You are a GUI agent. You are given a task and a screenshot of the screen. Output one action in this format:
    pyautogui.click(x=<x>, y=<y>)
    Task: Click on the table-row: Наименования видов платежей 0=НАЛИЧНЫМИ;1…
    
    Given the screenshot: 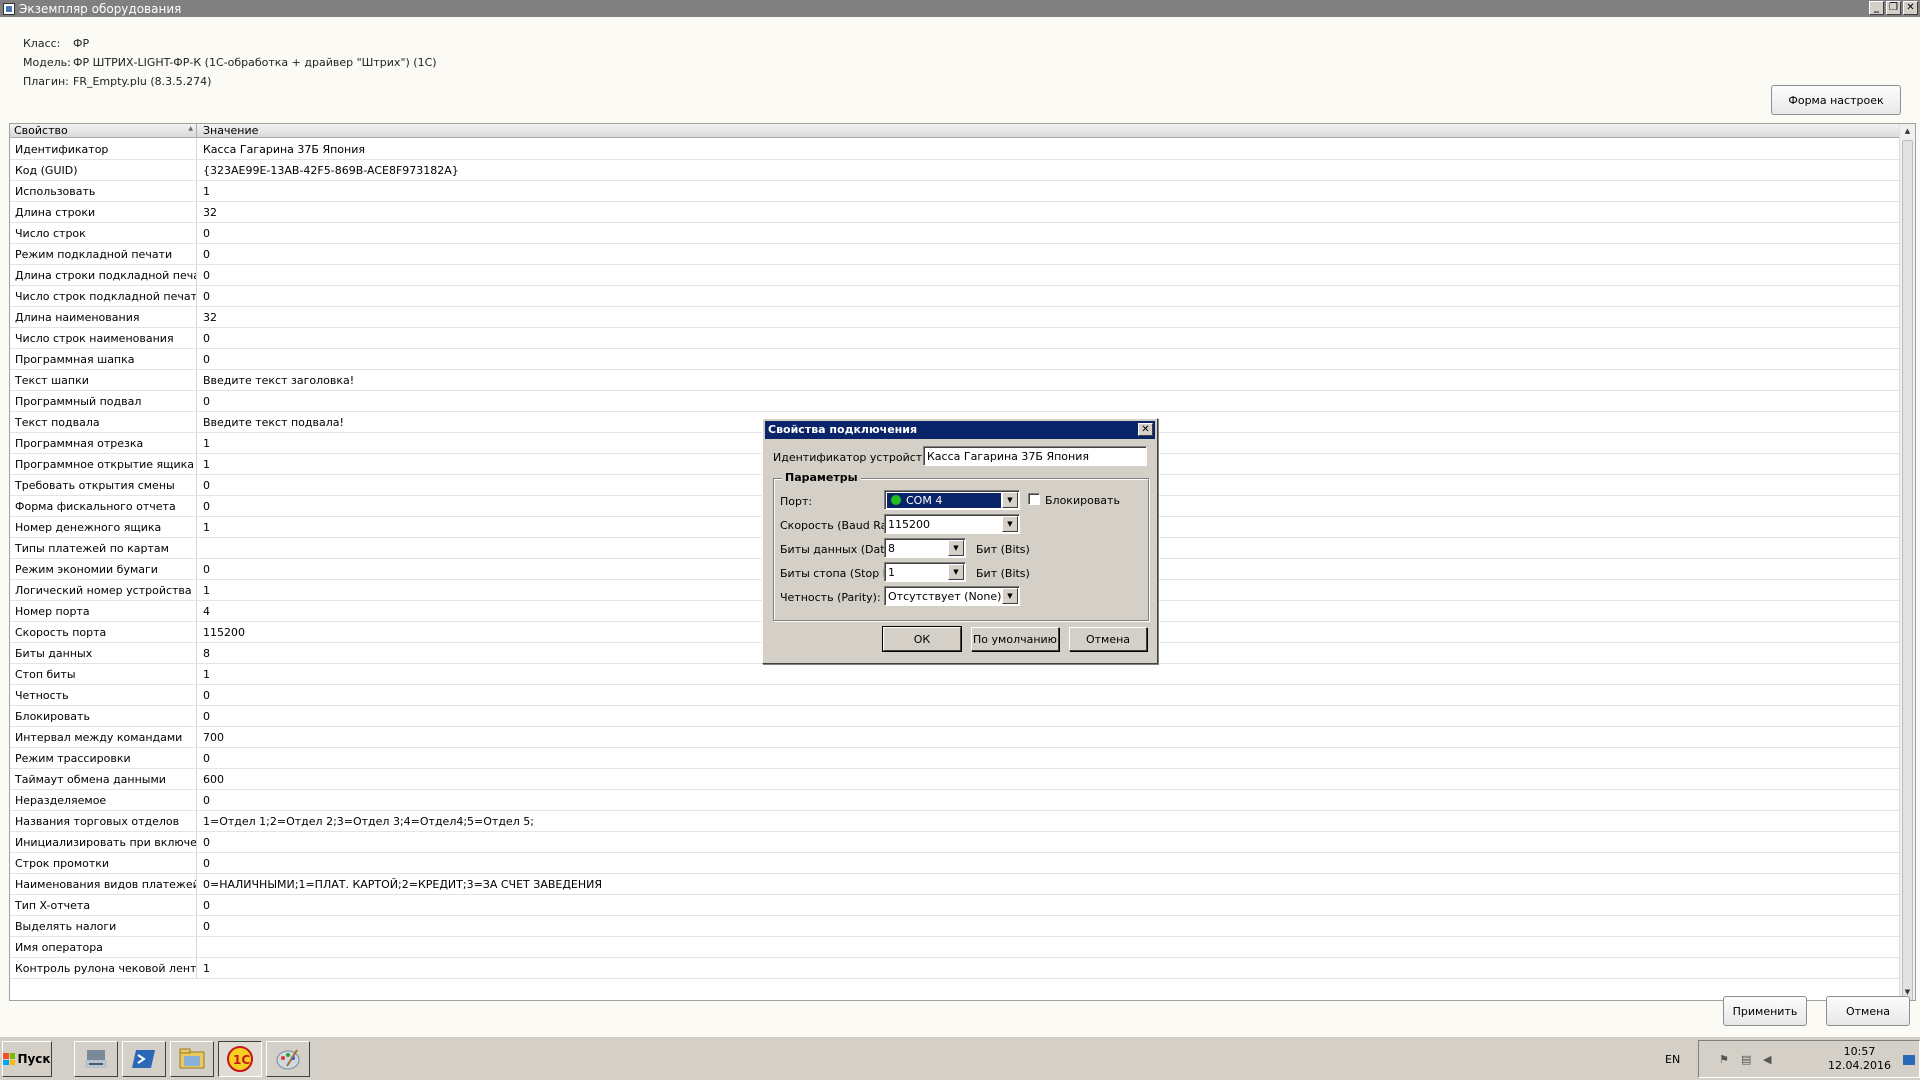 What is the action you would take?
    pyautogui.click(x=954, y=884)
    